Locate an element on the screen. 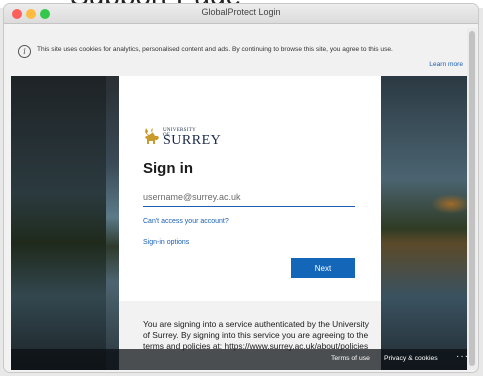 The height and width of the screenshot is (376, 483). title-bar: GlobalProtect Login is located at coordinates (241, 14).